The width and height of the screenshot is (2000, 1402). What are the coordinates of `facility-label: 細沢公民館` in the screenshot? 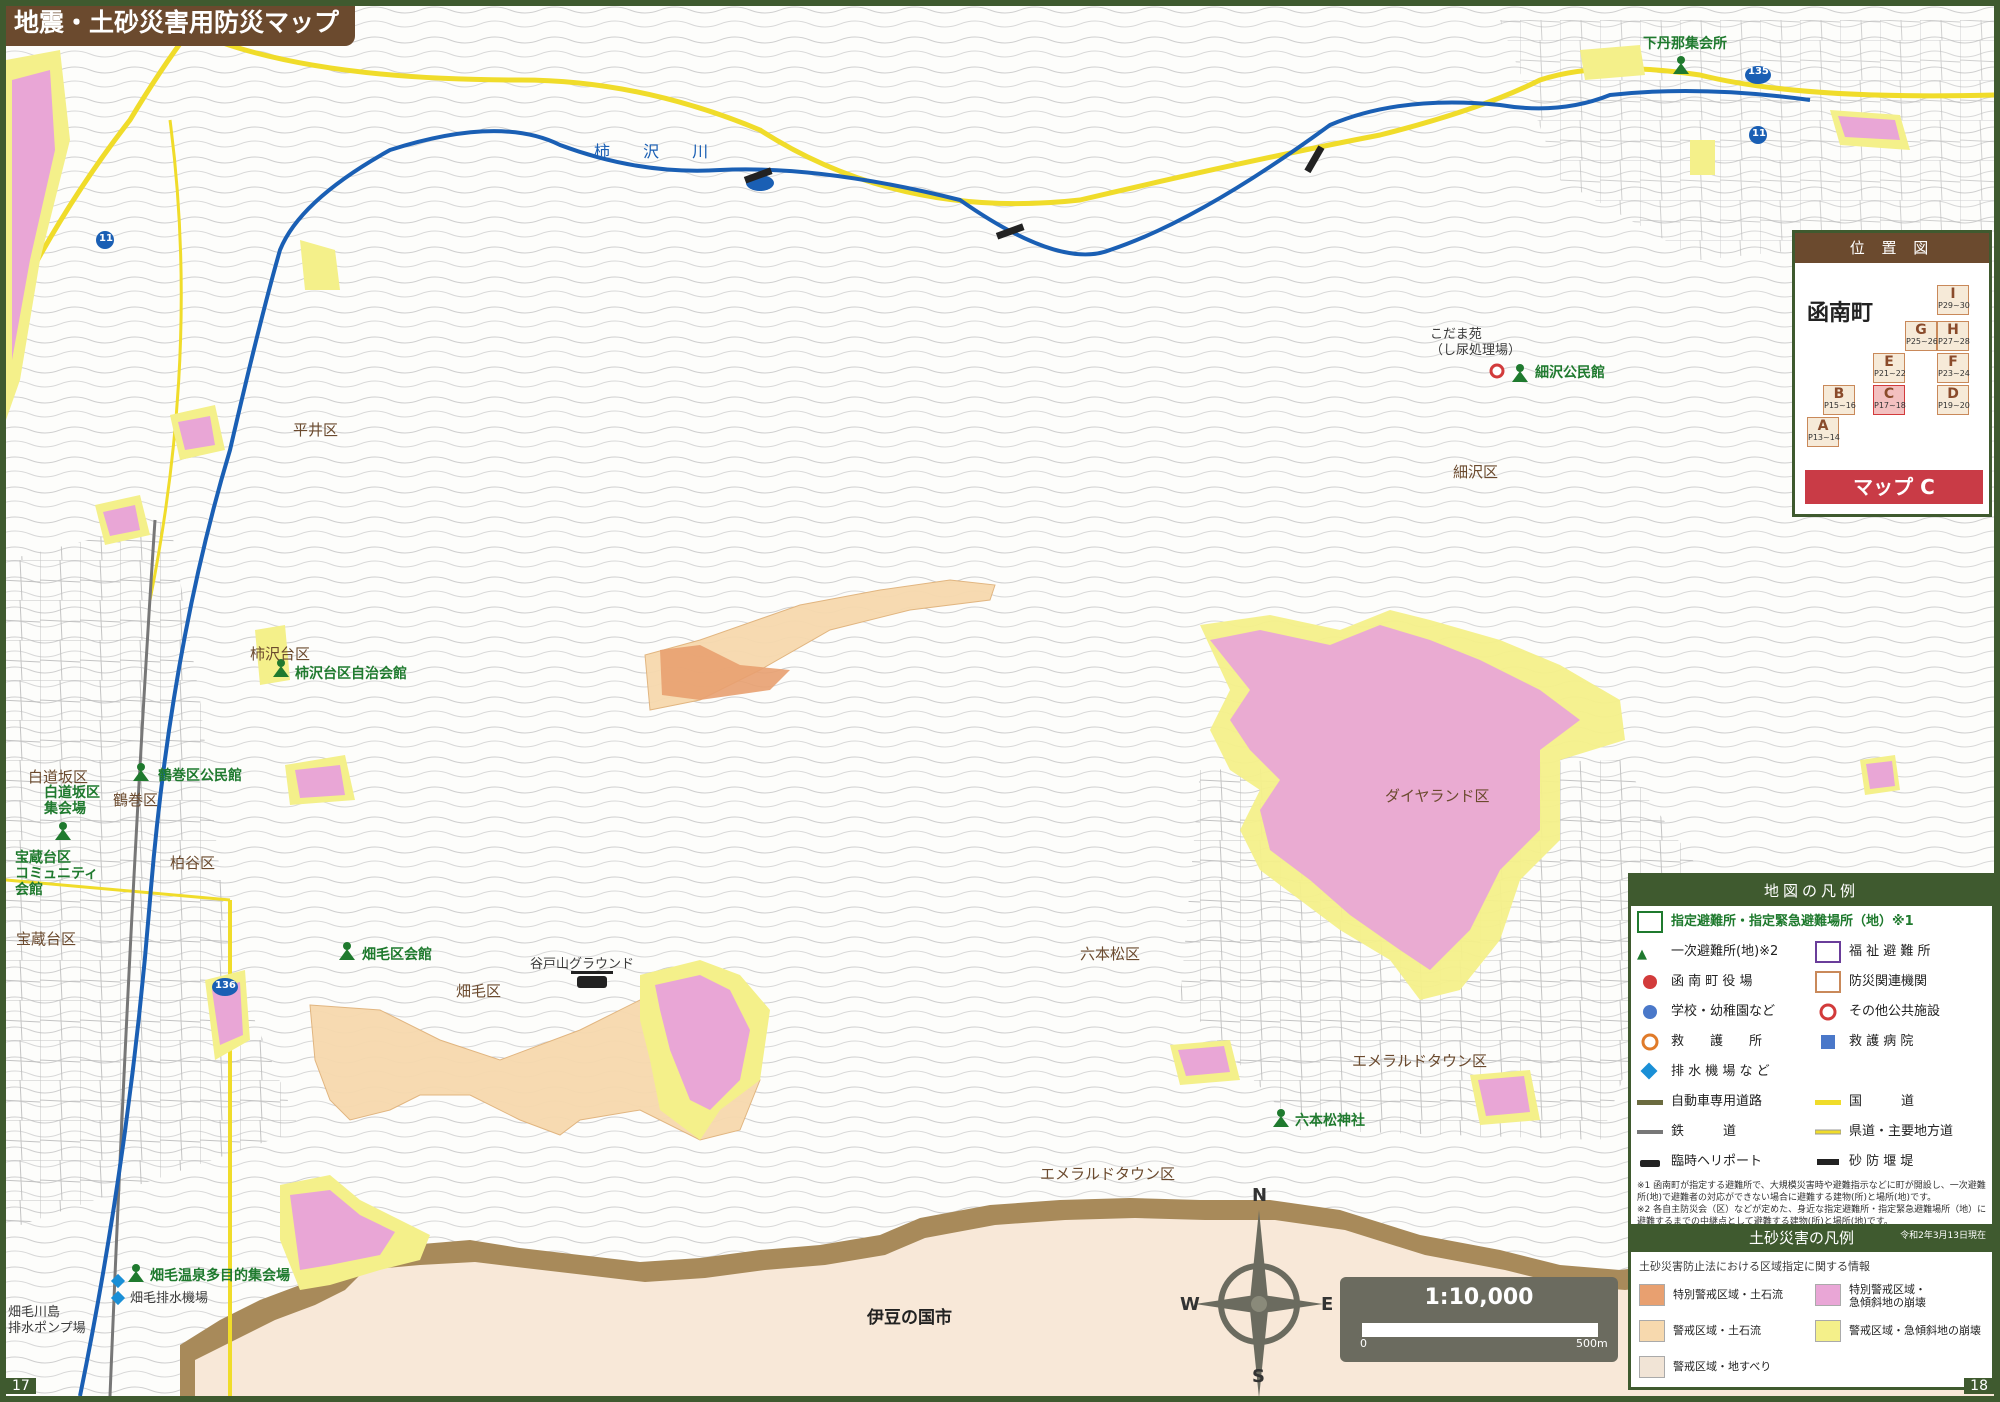 It's located at (1570, 373).